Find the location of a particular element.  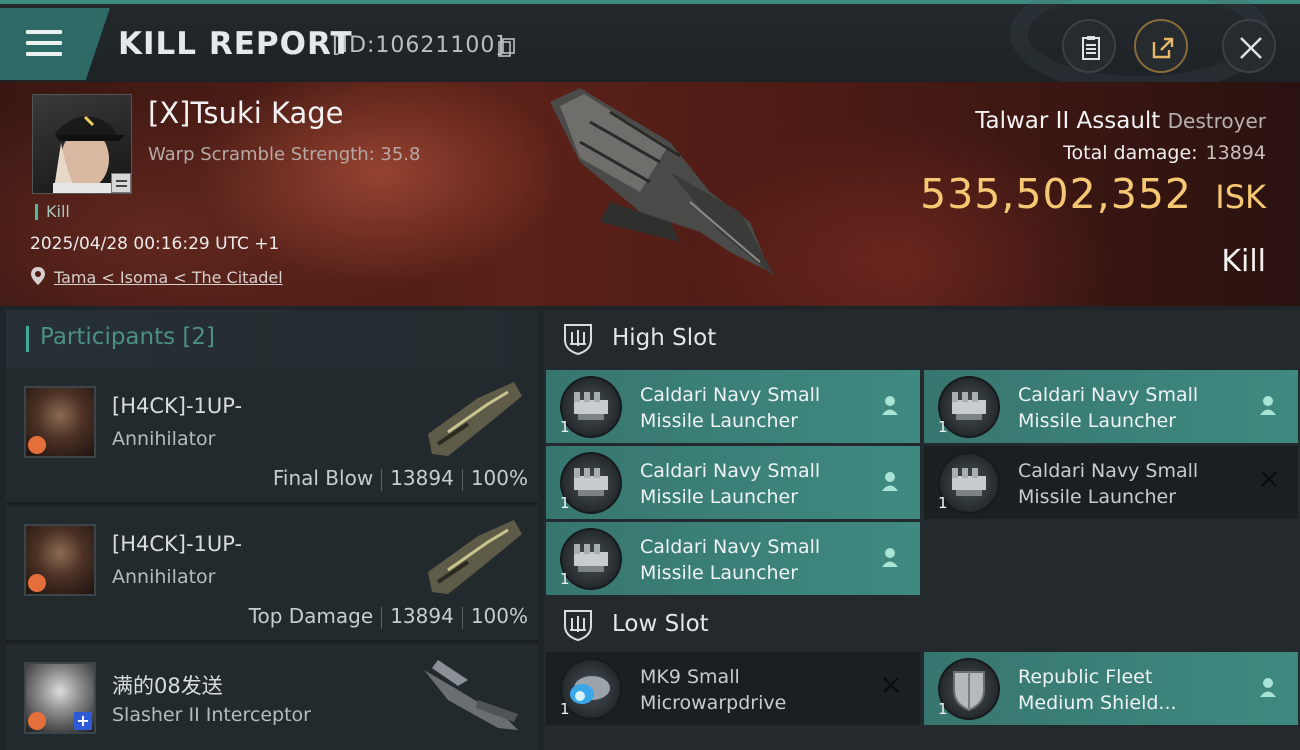

header-accent-bar is located at coordinates (27, 339).